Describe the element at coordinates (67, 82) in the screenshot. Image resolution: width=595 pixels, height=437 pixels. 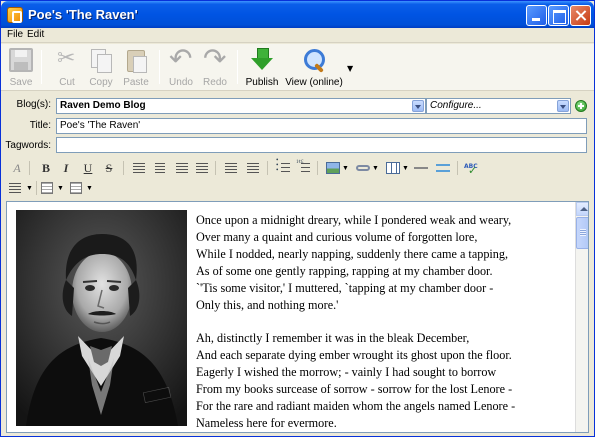
I see `cut-label: Cut` at that location.